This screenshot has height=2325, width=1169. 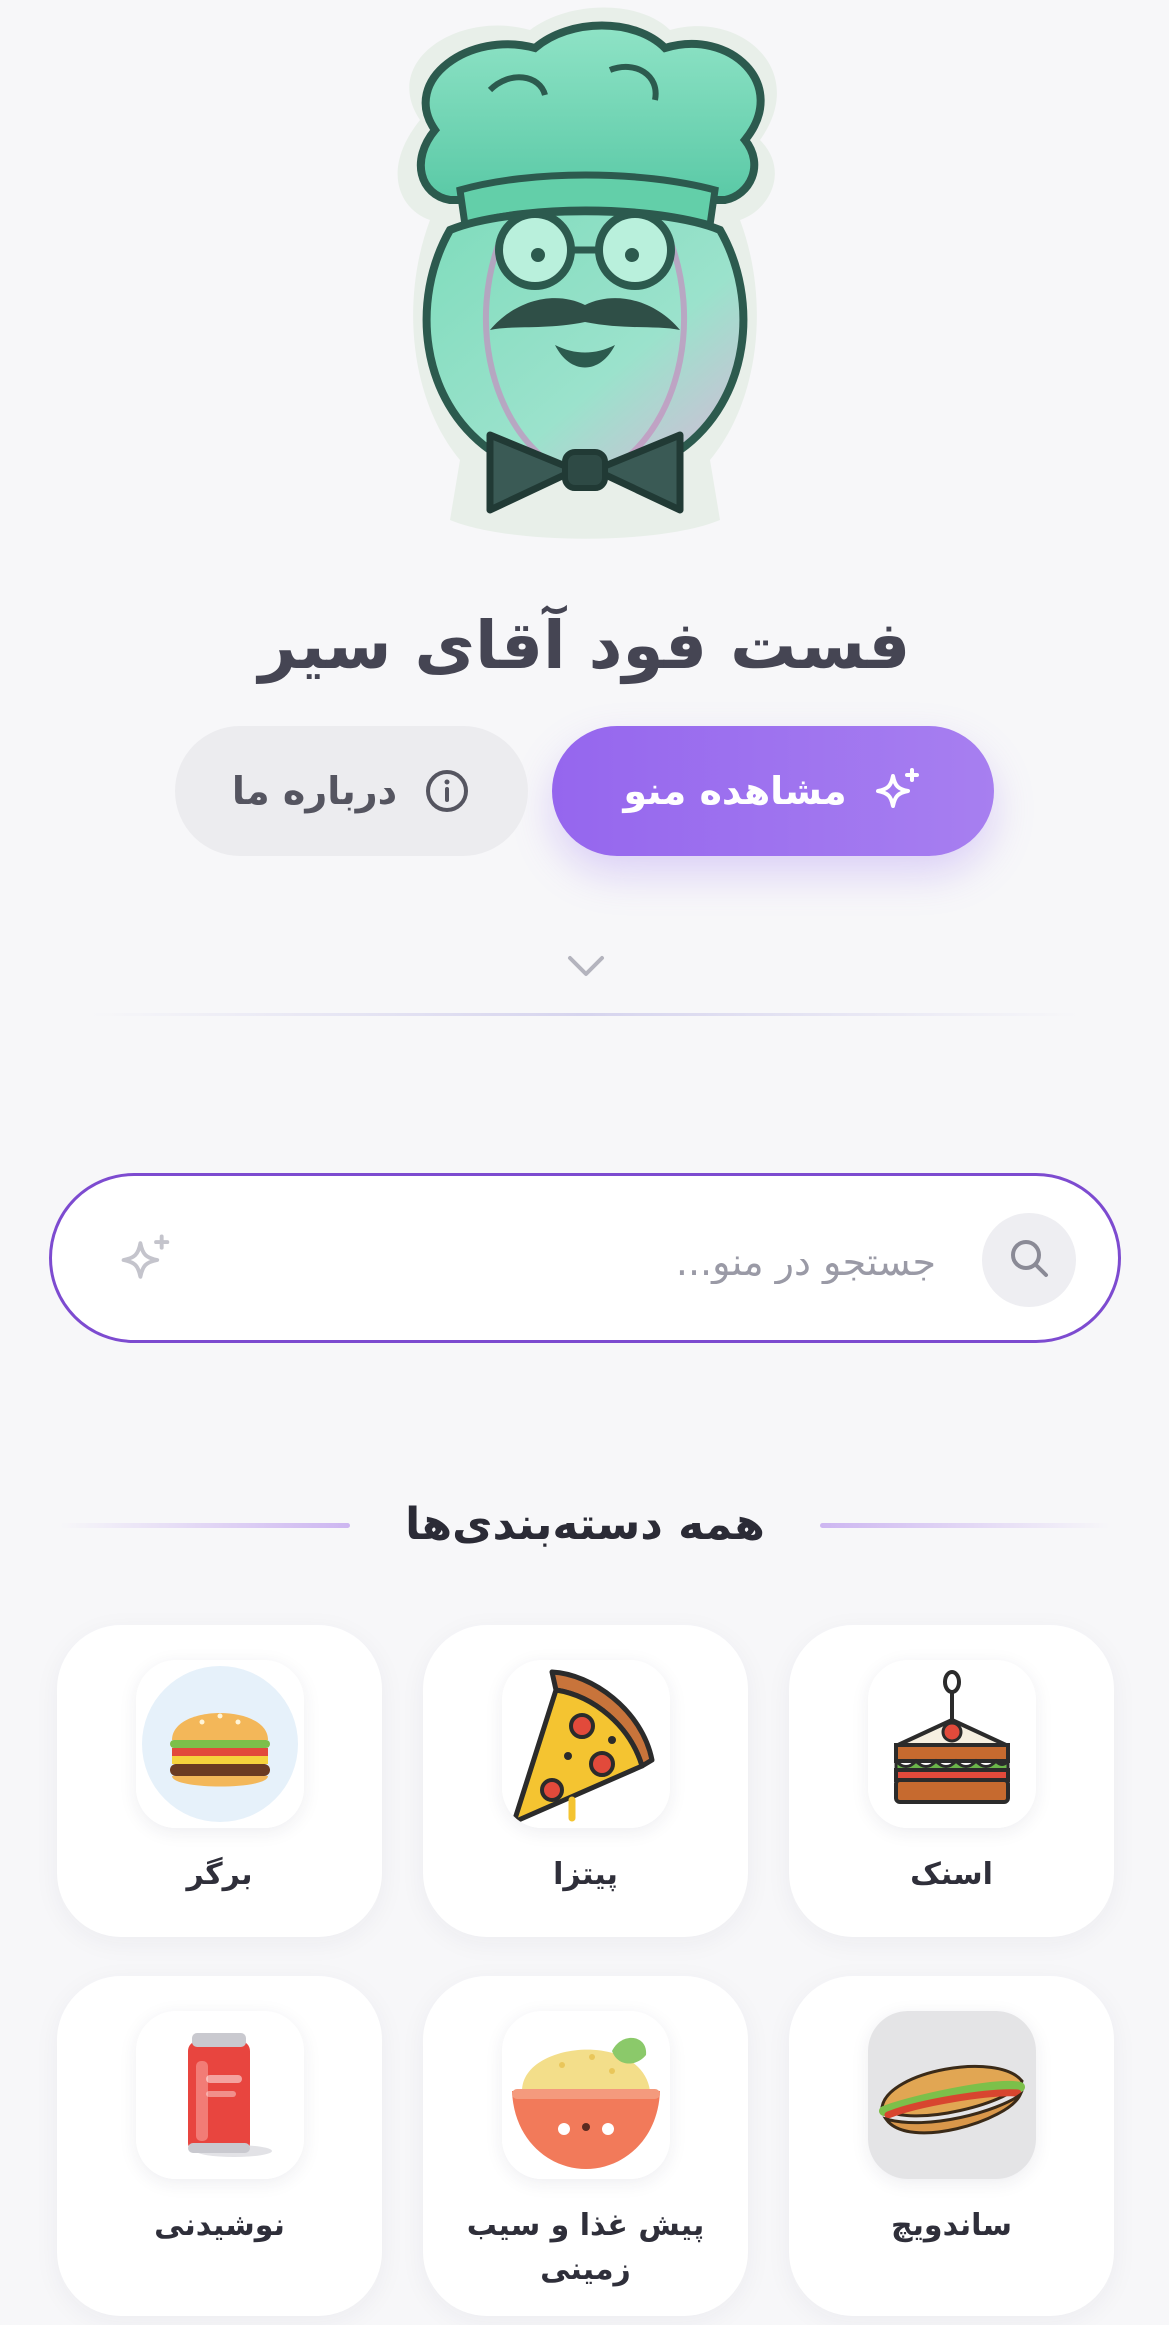 I want to click on about-us-button: درباره ما, so click(x=351, y=791).